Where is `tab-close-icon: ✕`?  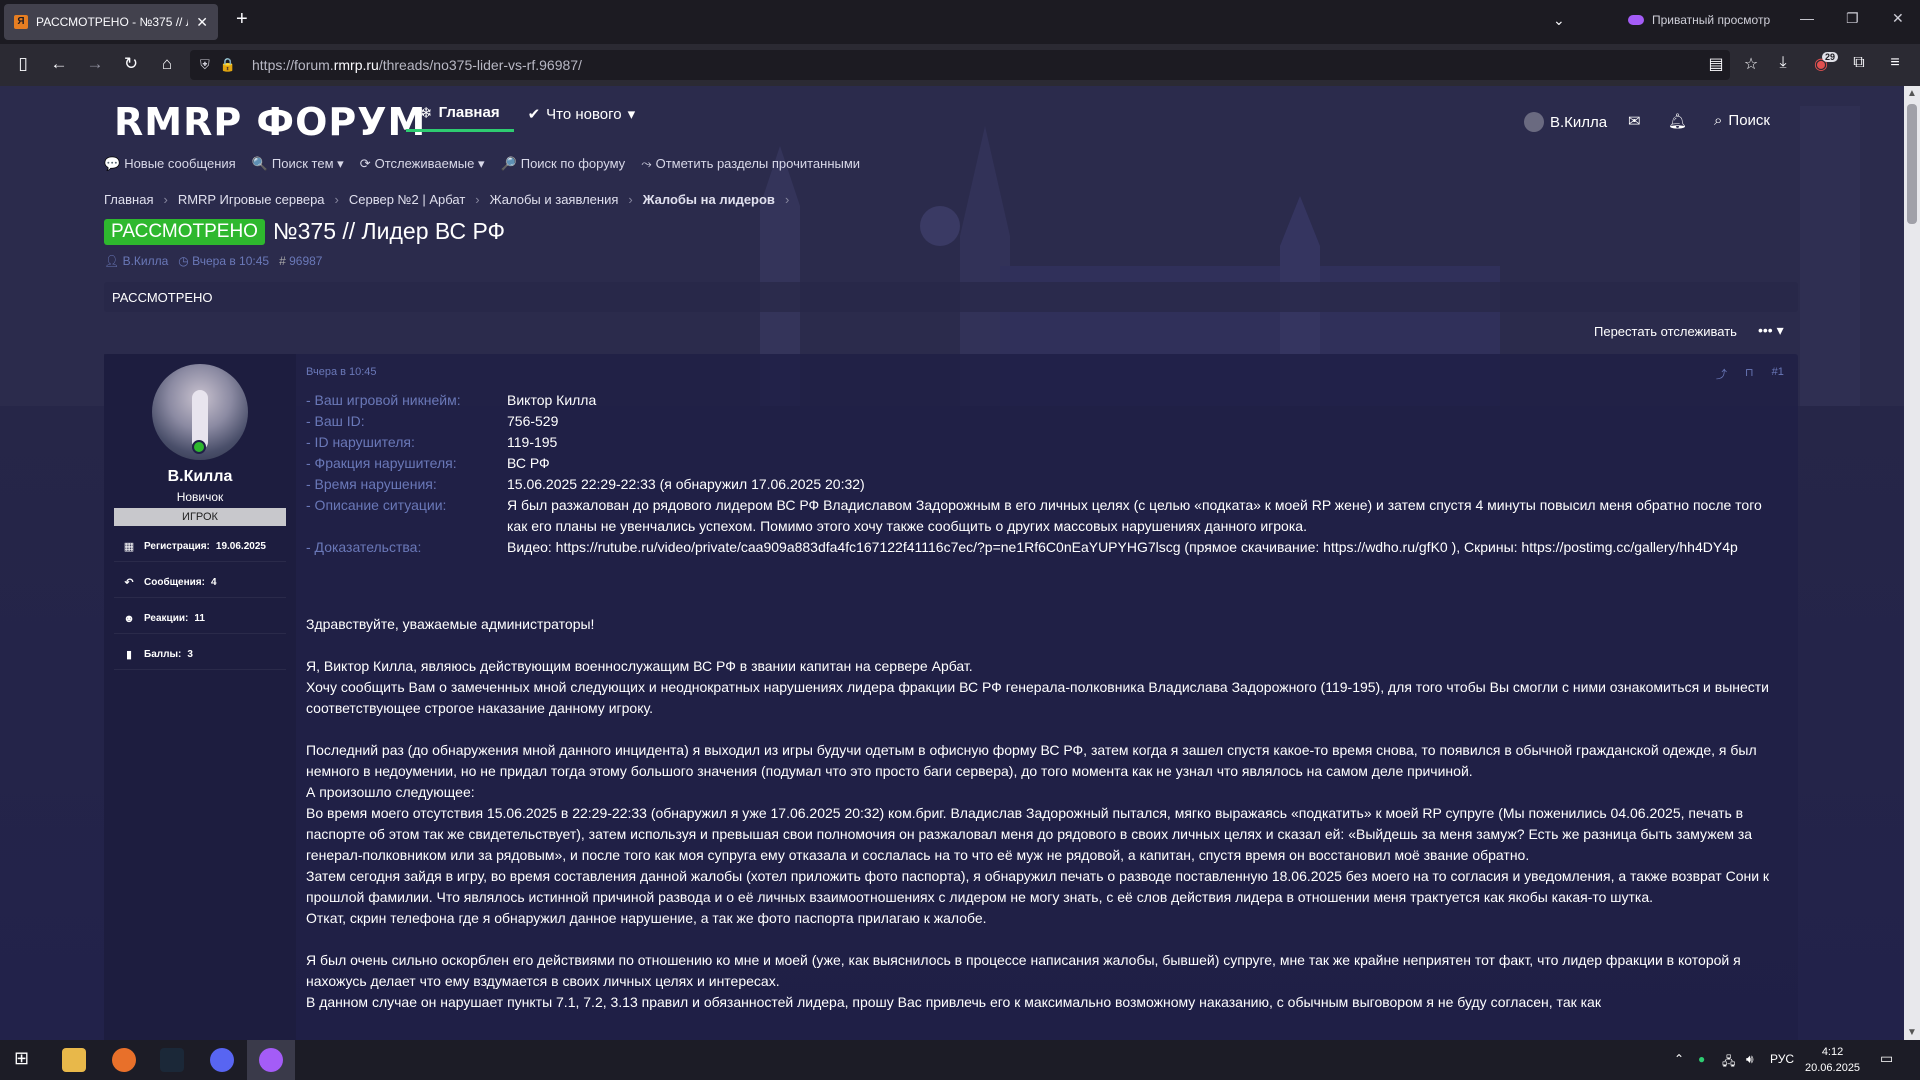 tab-close-icon: ✕ is located at coordinates (202, 22).